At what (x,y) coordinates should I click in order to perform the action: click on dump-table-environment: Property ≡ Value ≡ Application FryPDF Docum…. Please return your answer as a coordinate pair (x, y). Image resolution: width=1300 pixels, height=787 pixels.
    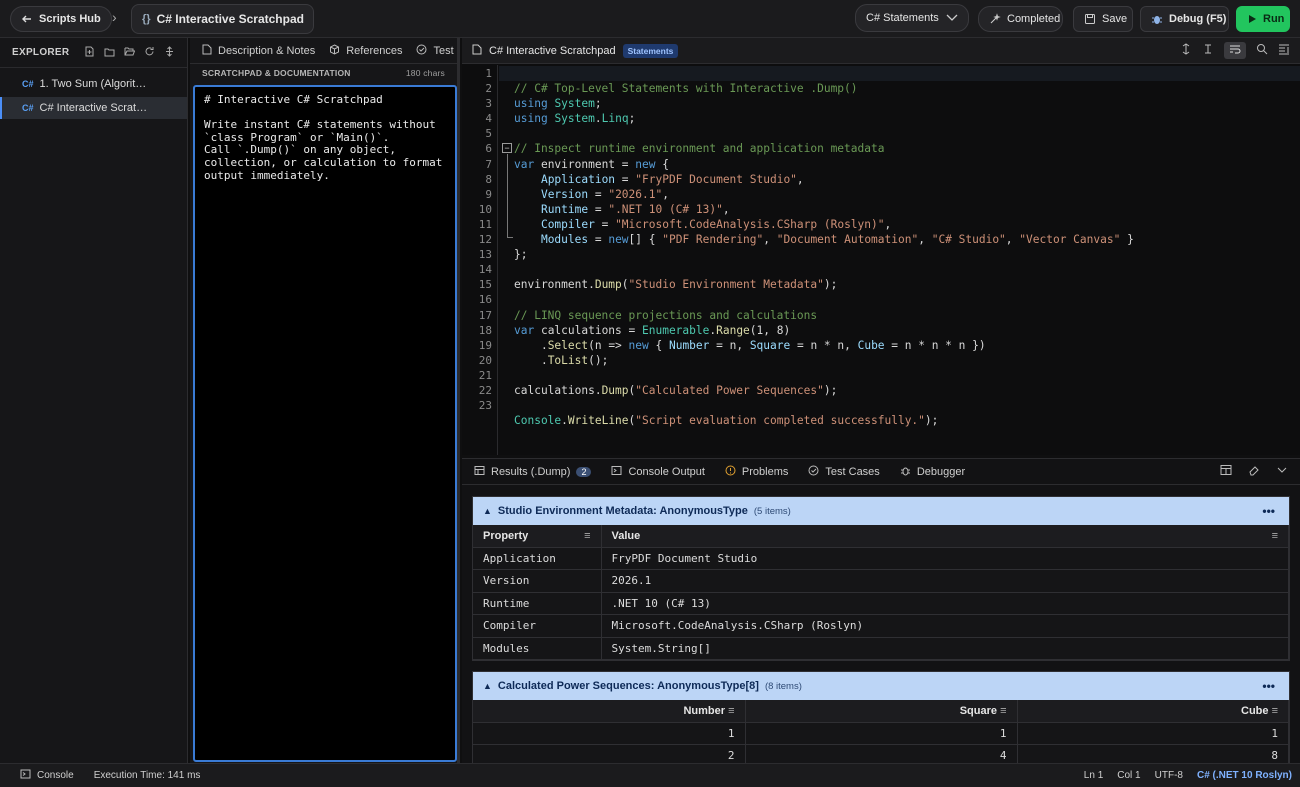
    Looking at the image, I should click on (881, 592).